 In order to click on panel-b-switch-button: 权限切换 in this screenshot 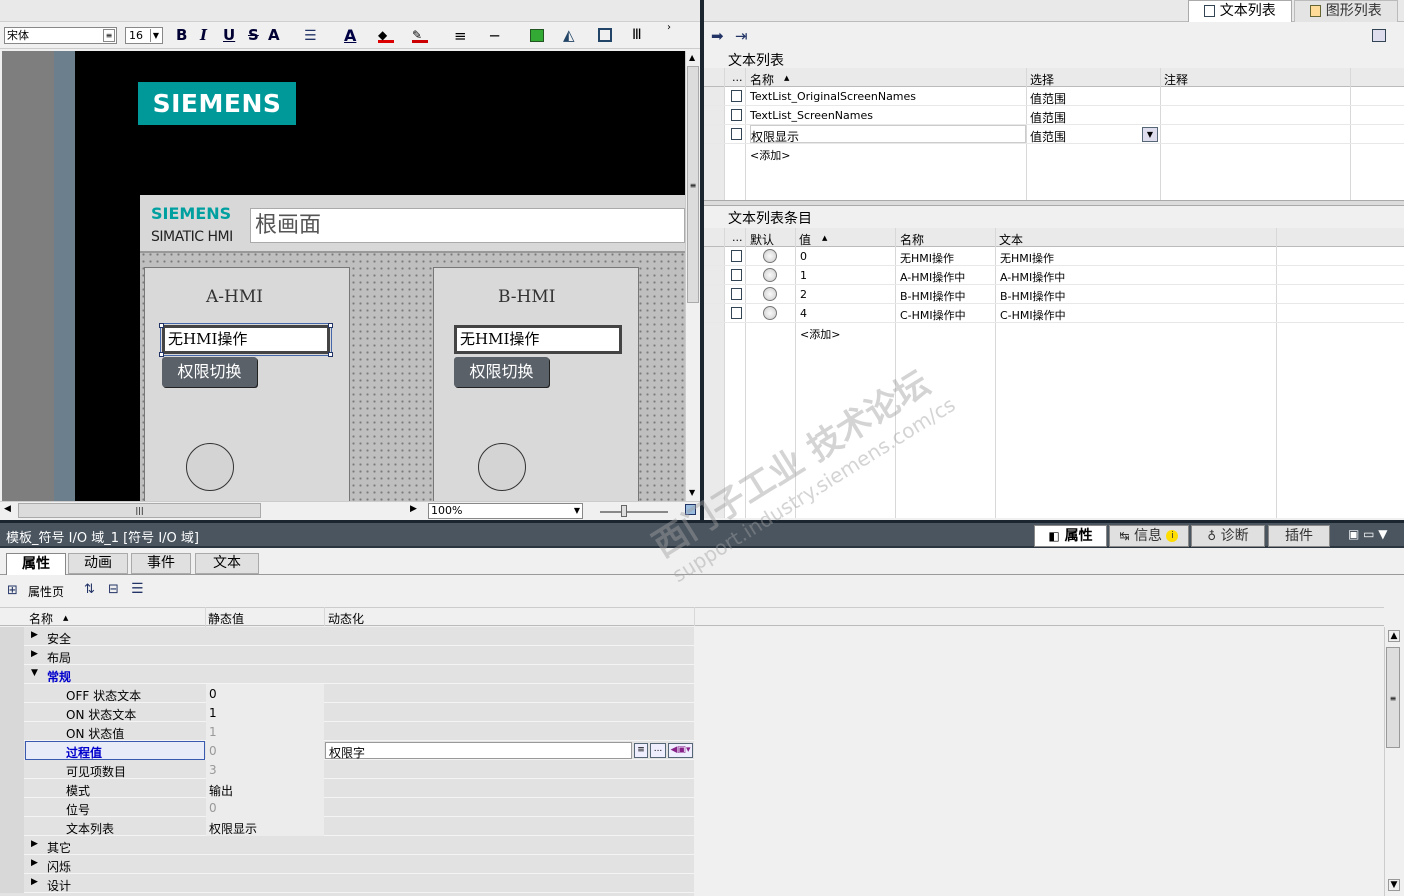, I will do `click(501, 372)`.